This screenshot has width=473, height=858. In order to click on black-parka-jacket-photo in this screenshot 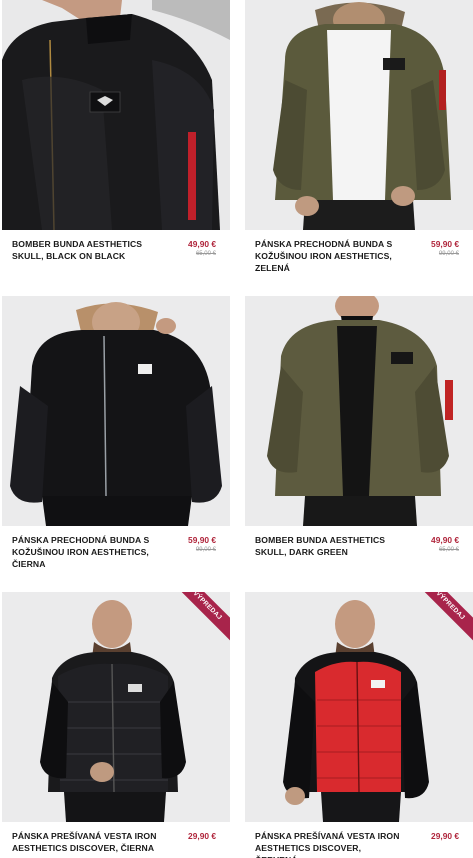, I will do `click(116, 411)`.